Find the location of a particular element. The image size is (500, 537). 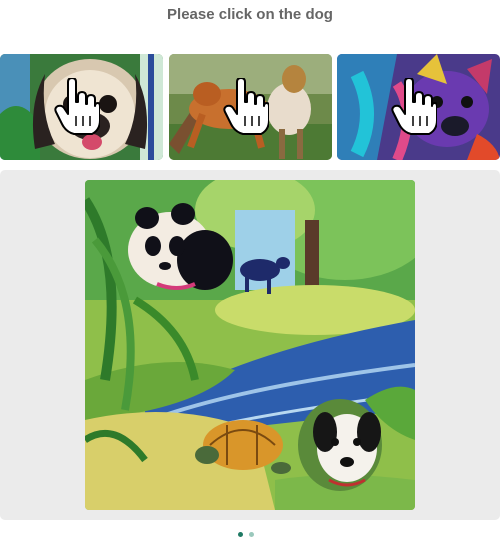

progress-dot-active is located at coordinates (240, 534).